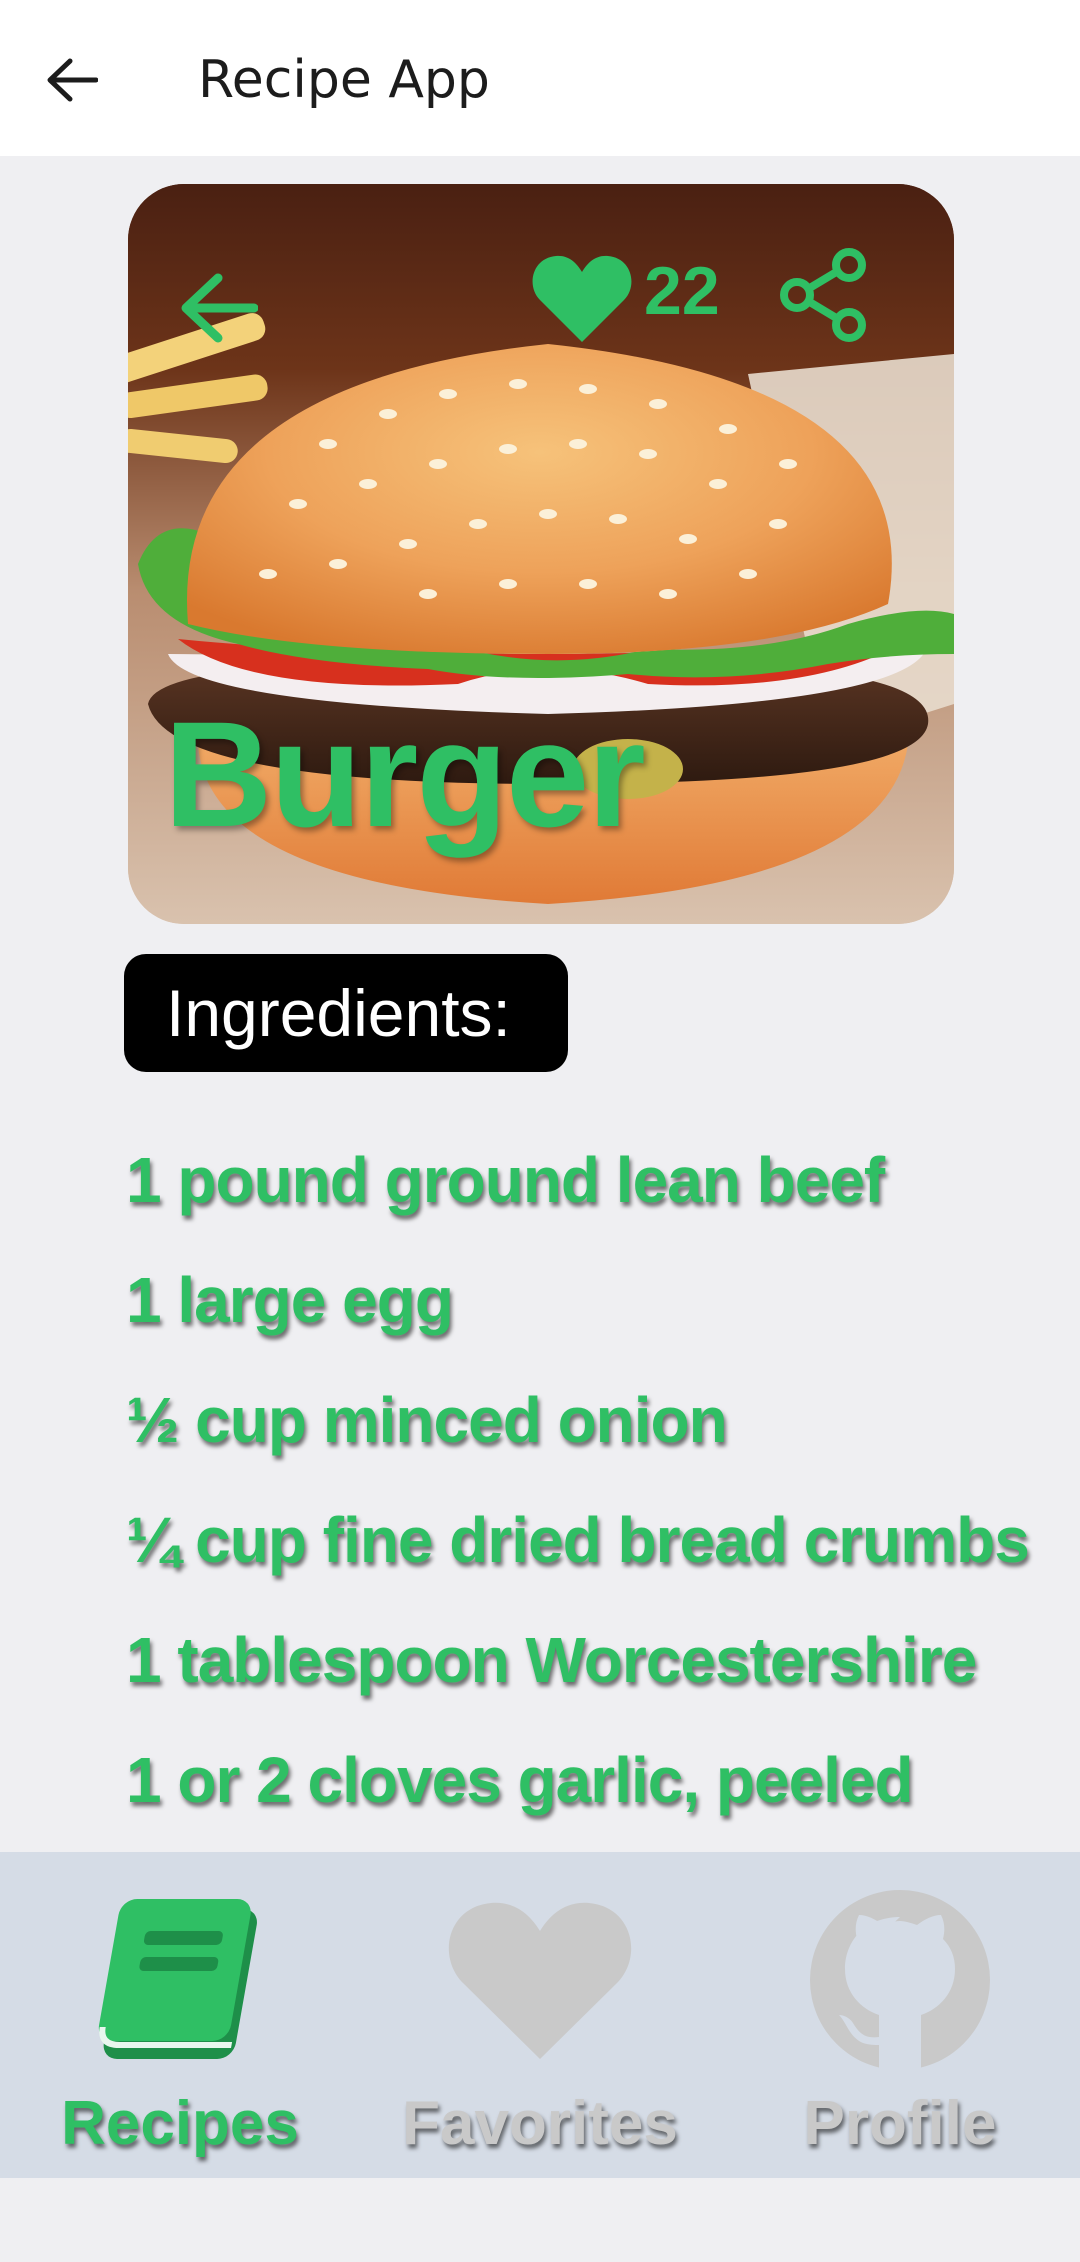 This screenshot has height=2262, width=1080. Describe the element at coordinates (505, 1180) in the screenshot. I see `ingredient-item: 1 pound ground lean beef` at that location.